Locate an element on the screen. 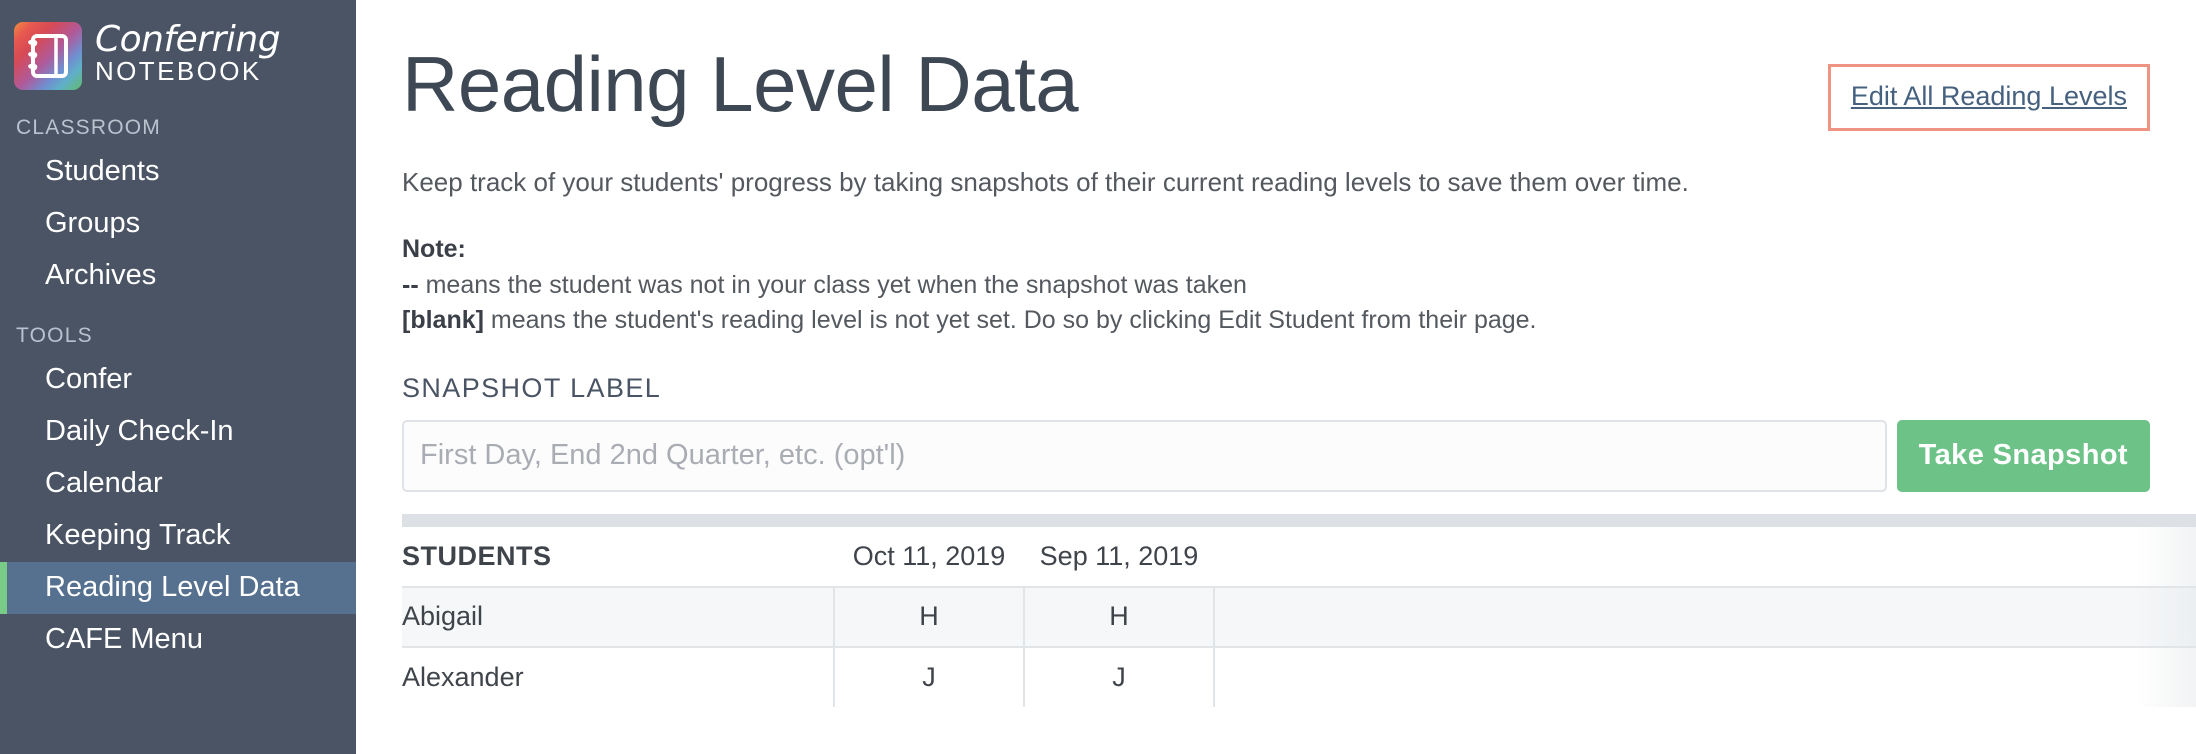 The image size is (2196, 754). sidebar-item-daily-check-in: Daily Check-In is located at coordinates (178, 432).